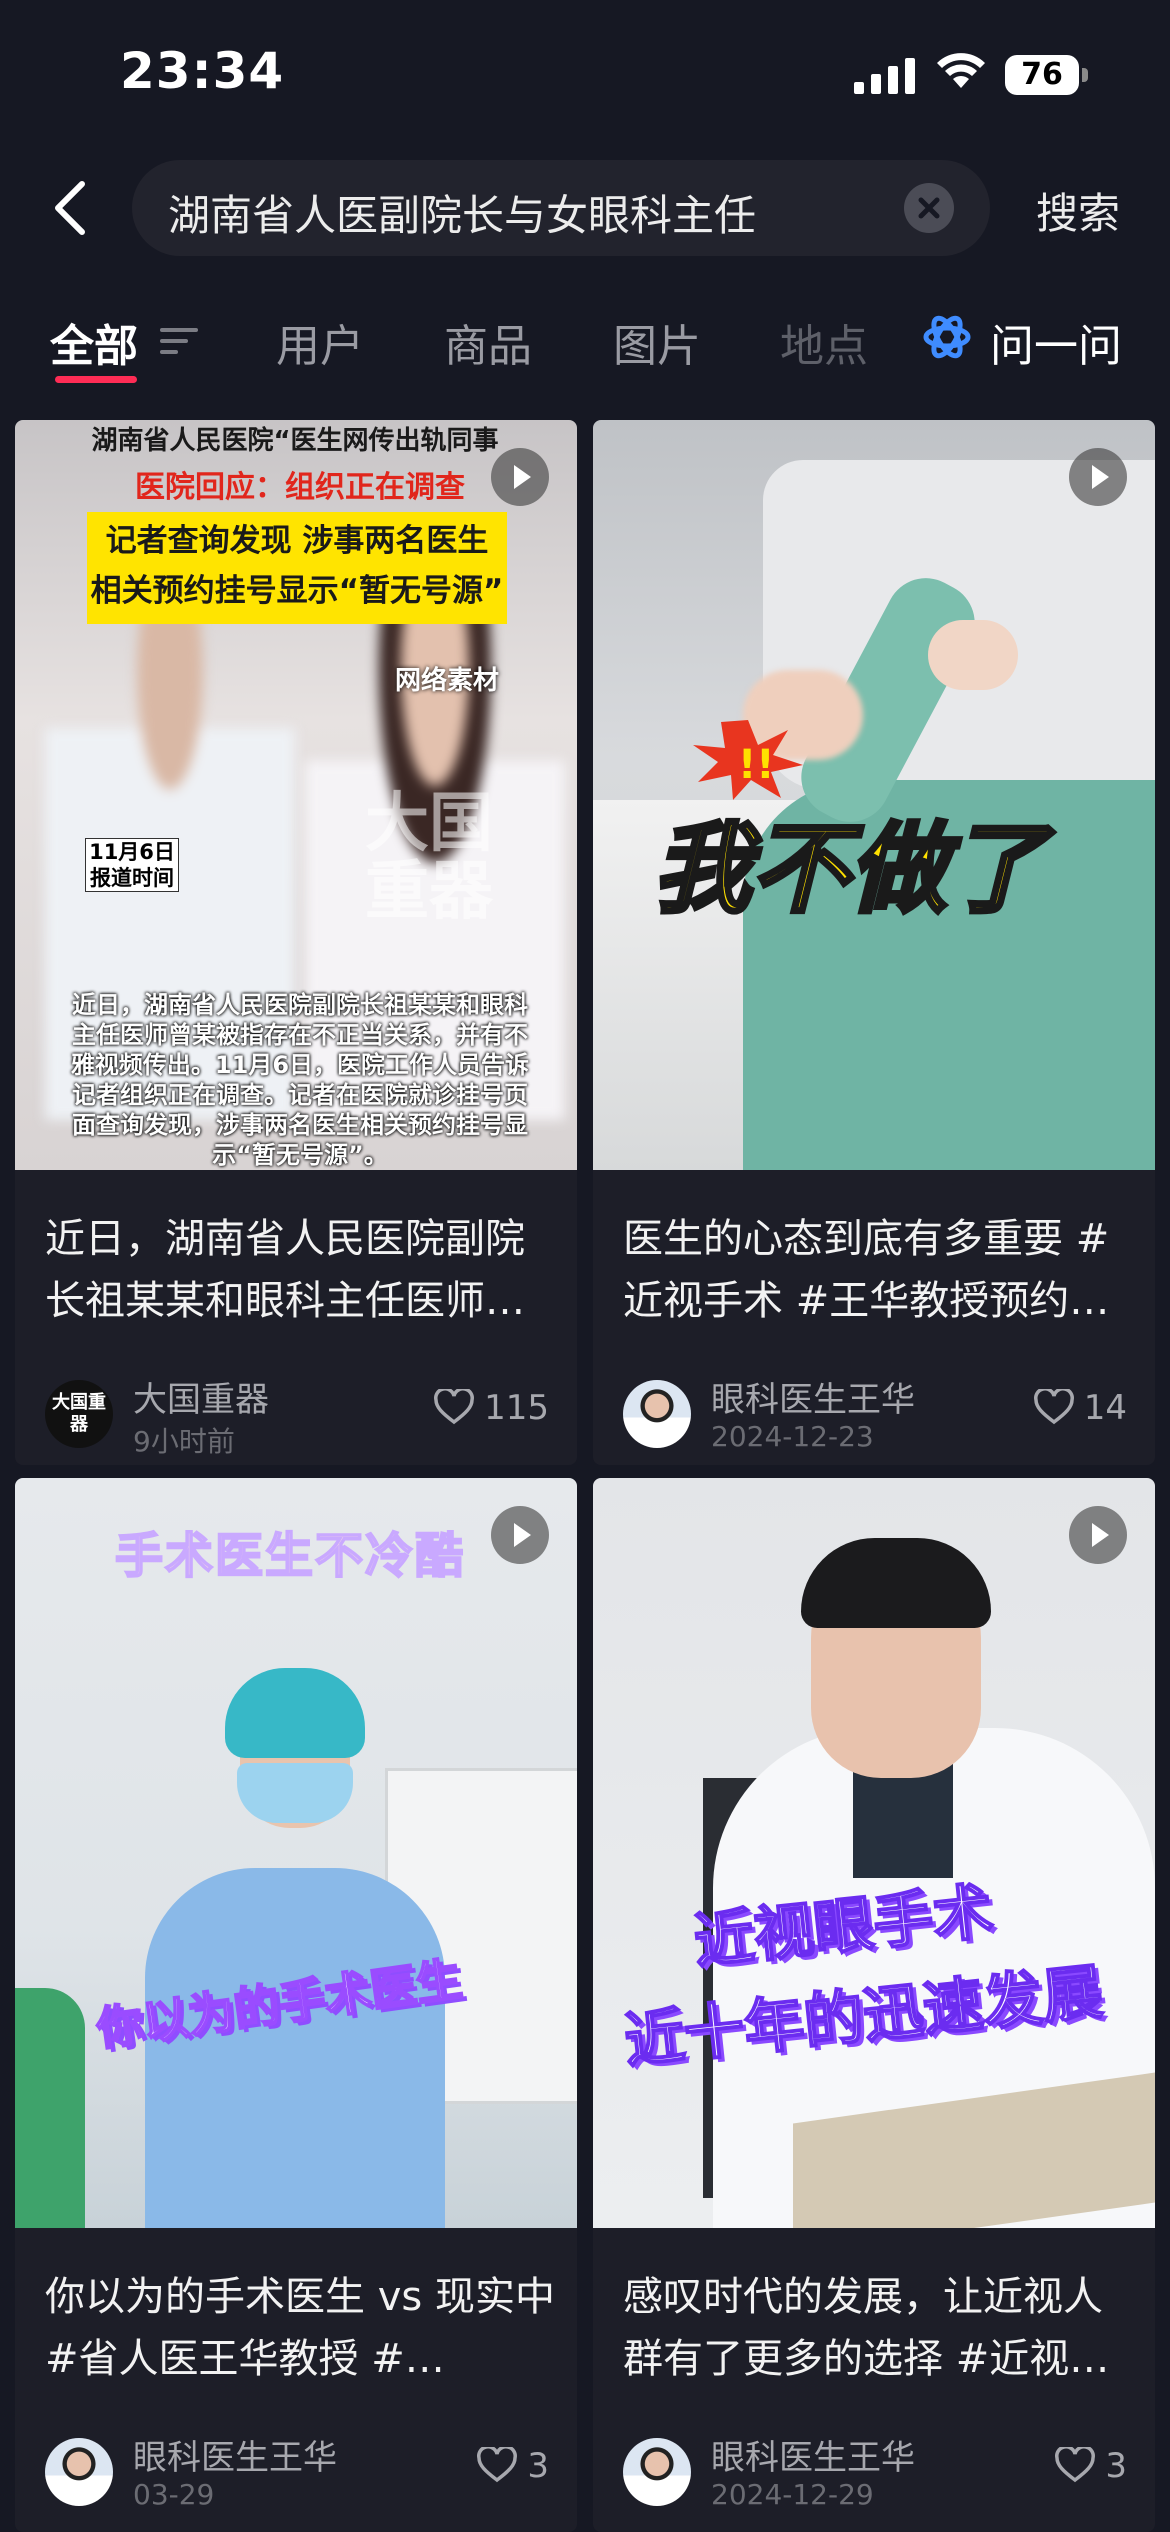 The width and height of the screenshot is (1170, 2532). I want to click on search-button: 搜索, so click(1078, 210).